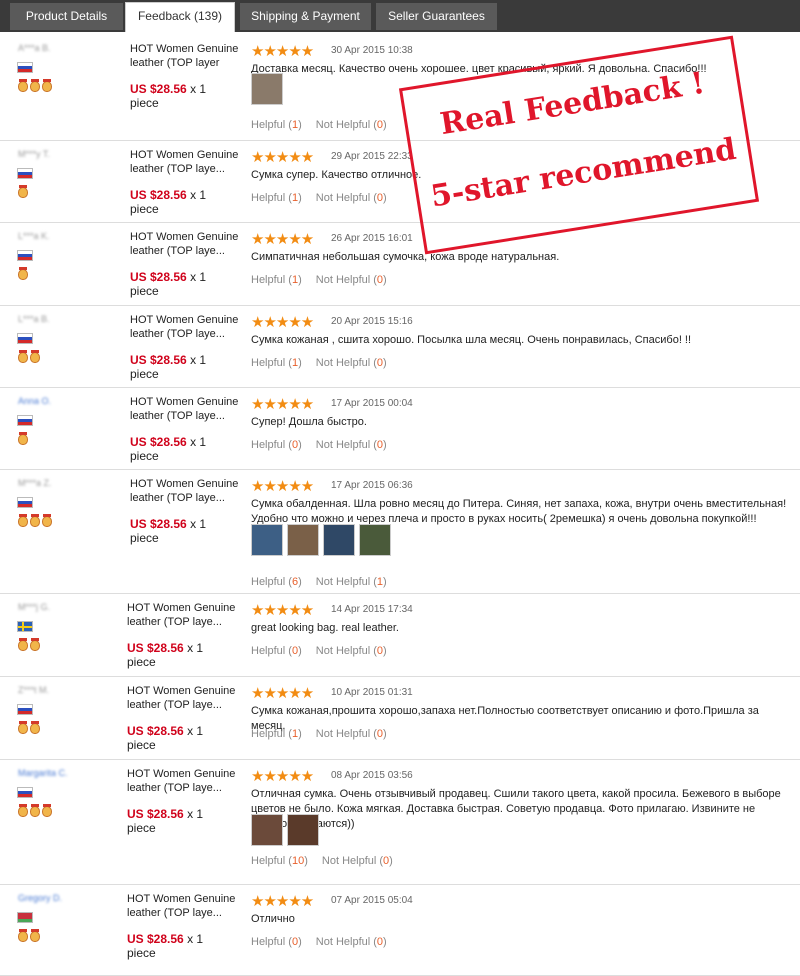 This screenshot has height=976, width=800. Describe the element at coordinates (40, 898) in the screenshot. I see `reviewer-name: Gregory D.` at that location.